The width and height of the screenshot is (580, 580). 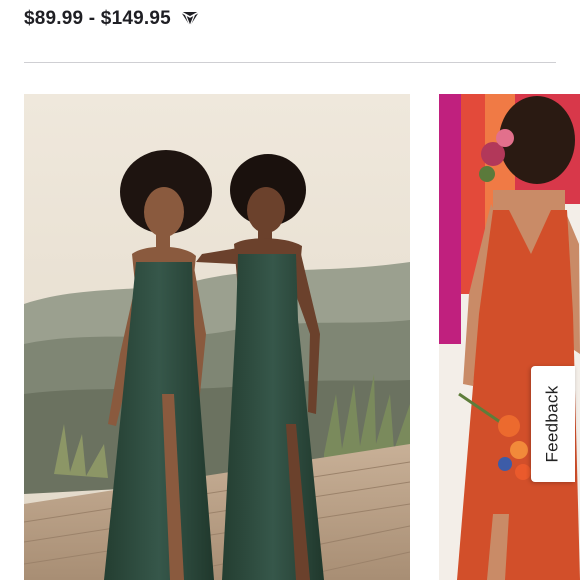 What do you see at coordinates (190, 19) in the screenshot?
I see `diamond-icon` at bounding box center [190, 19].